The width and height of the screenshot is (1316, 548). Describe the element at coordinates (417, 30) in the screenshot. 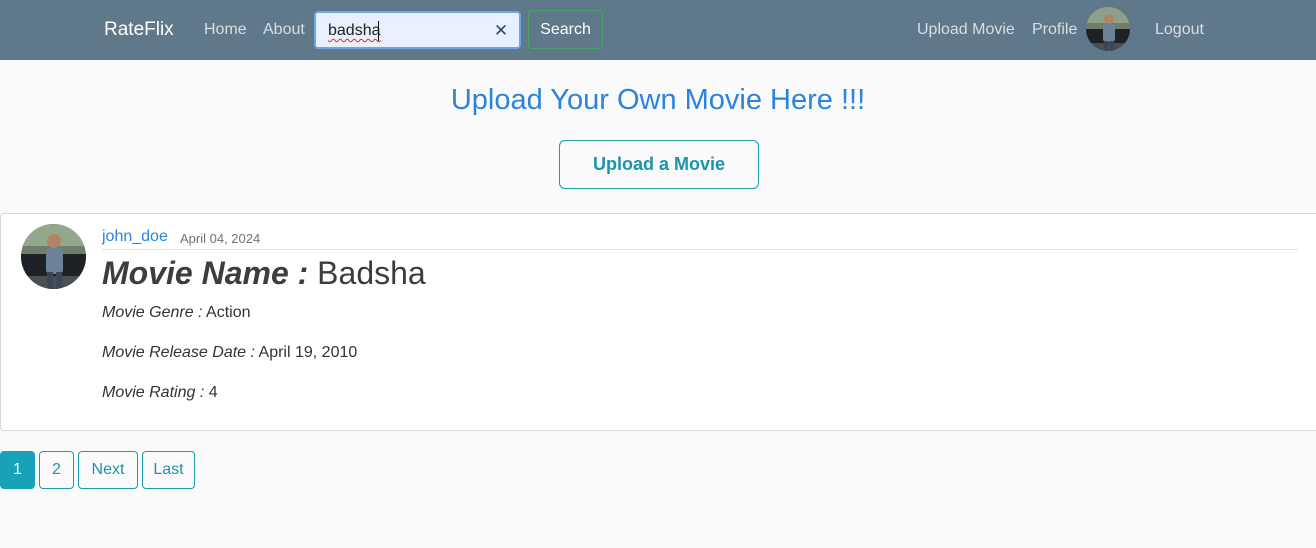

I see `search-input: badsha ✕` at that location.